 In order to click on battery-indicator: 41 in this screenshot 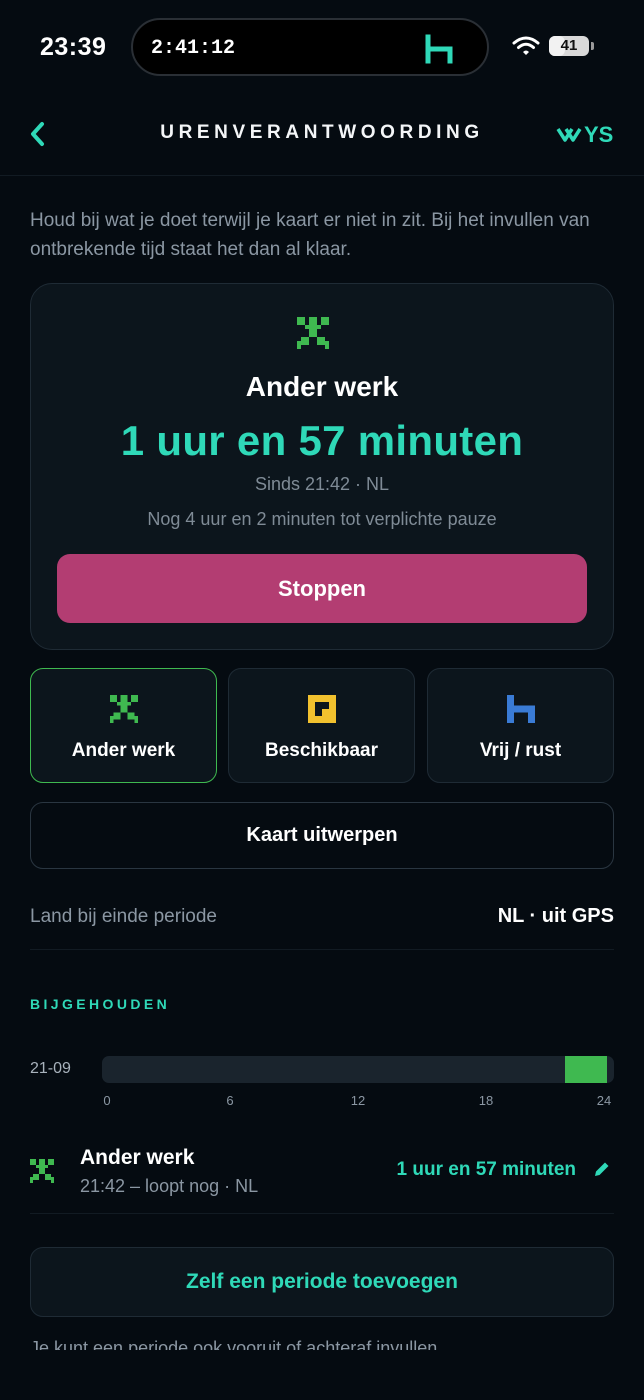, I will do `click(569, 46)`.